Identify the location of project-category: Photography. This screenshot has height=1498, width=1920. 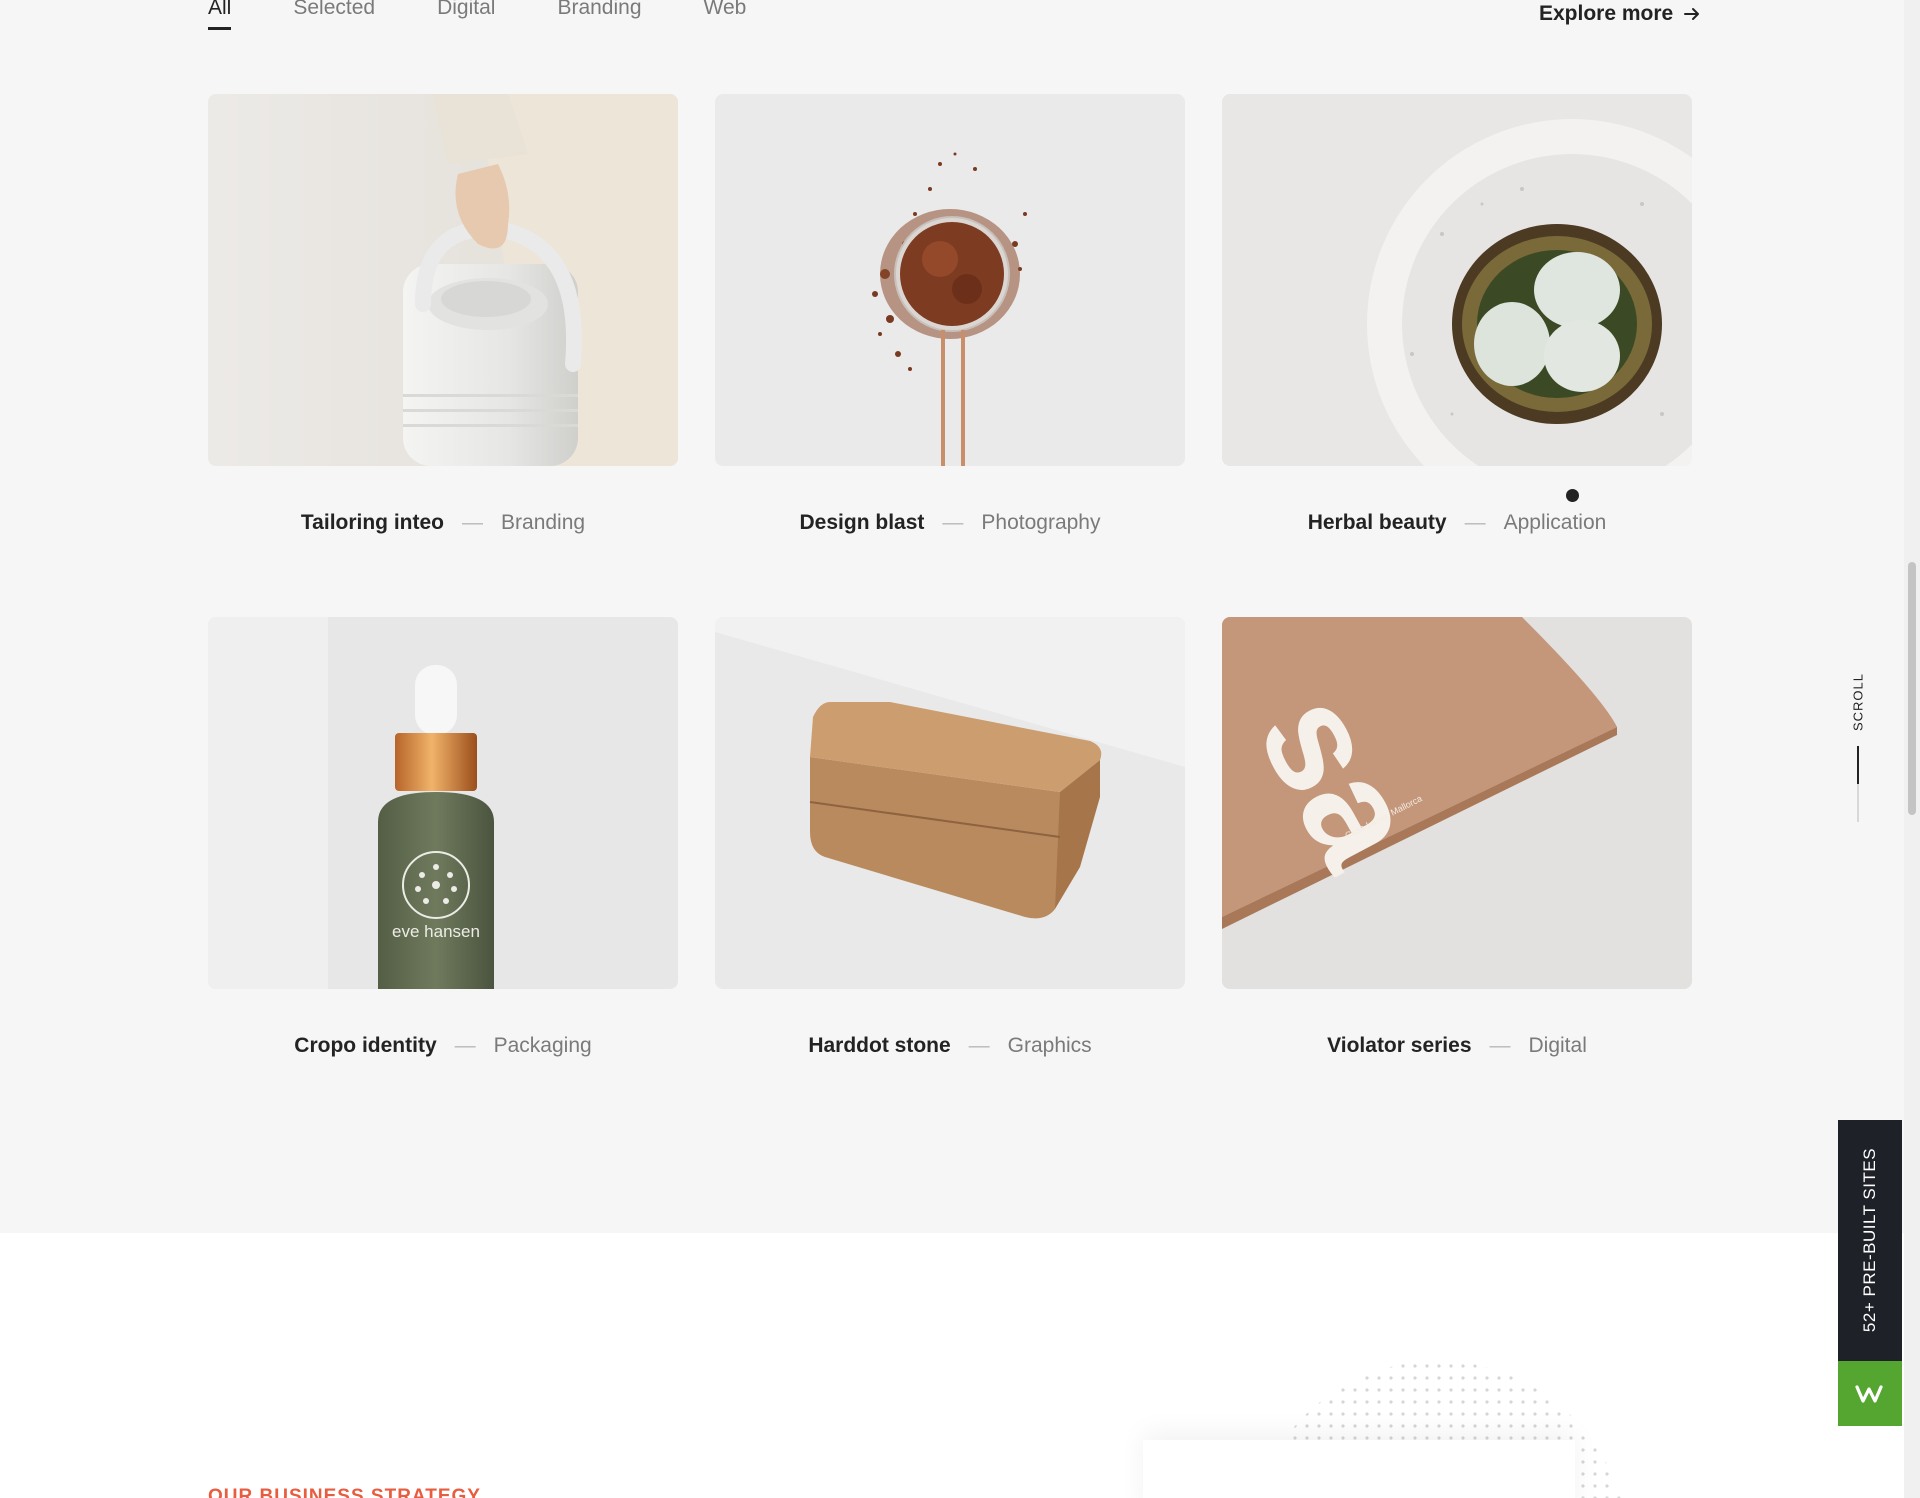
(1040, 523).